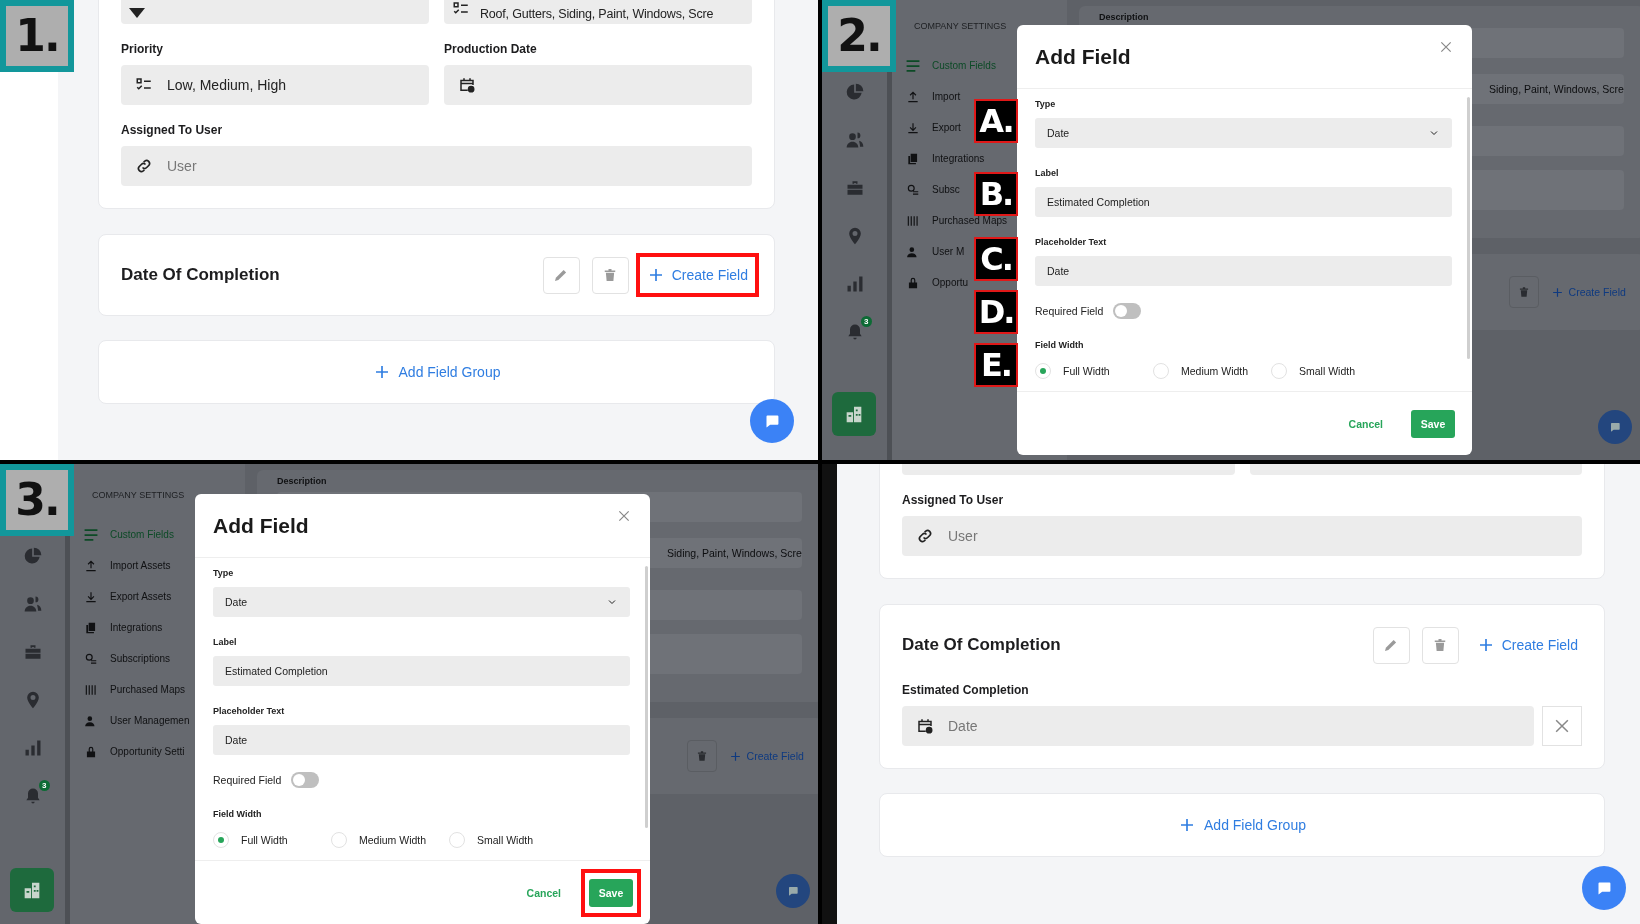  I want to click on field-label: Estimated Completion, so click(966, 690).